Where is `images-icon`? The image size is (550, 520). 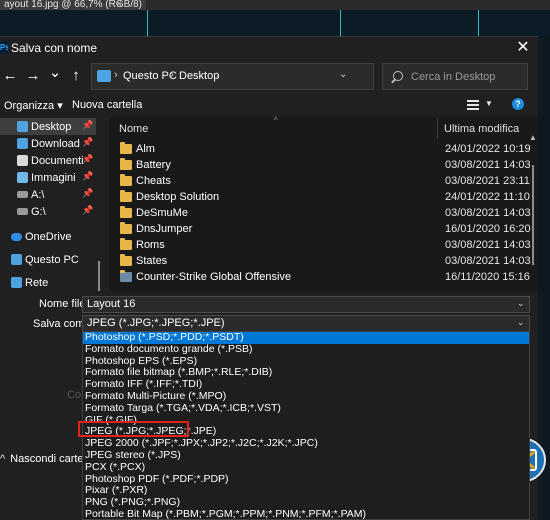
images-icon is located at coordinates (22, 177).